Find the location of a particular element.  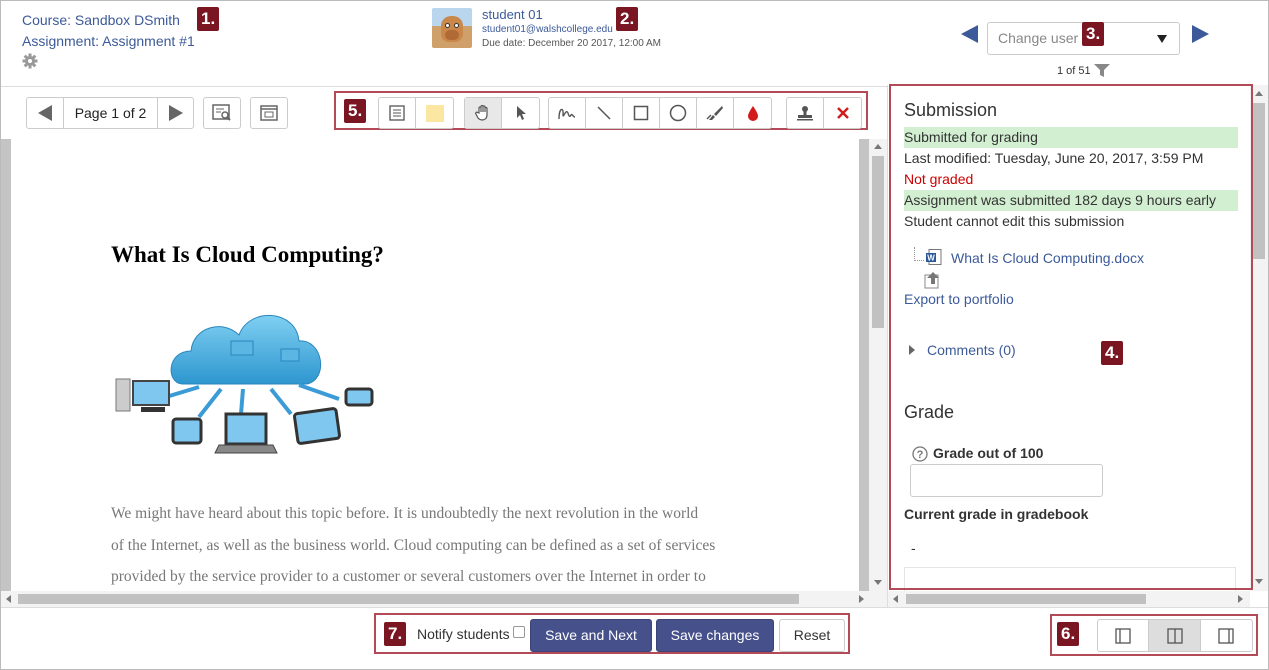

layout-switcher is located at coordinates (1175, 635).